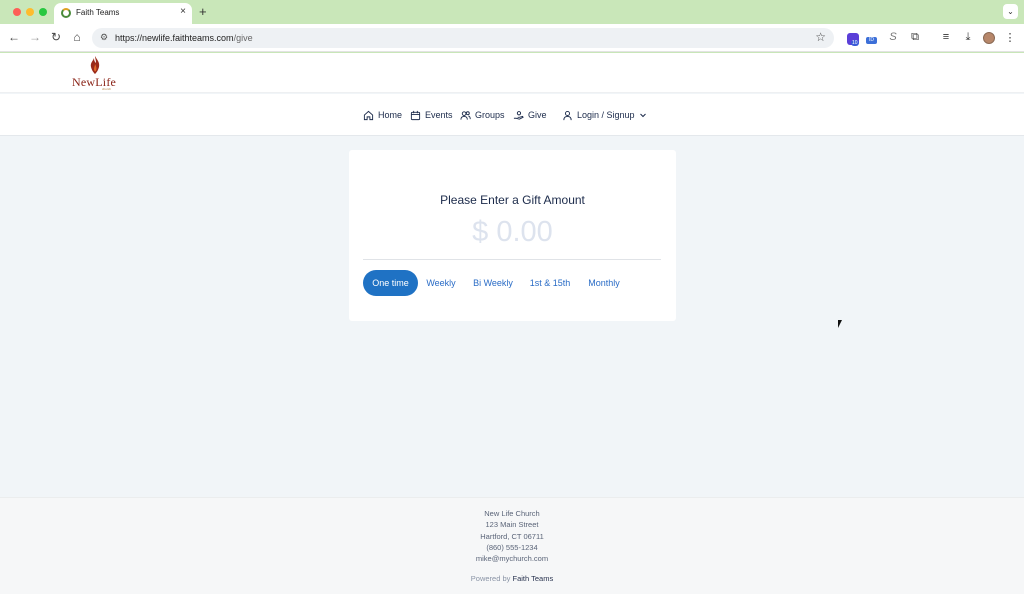  I want to click on nav-home-label: Home, so click(390, 115).